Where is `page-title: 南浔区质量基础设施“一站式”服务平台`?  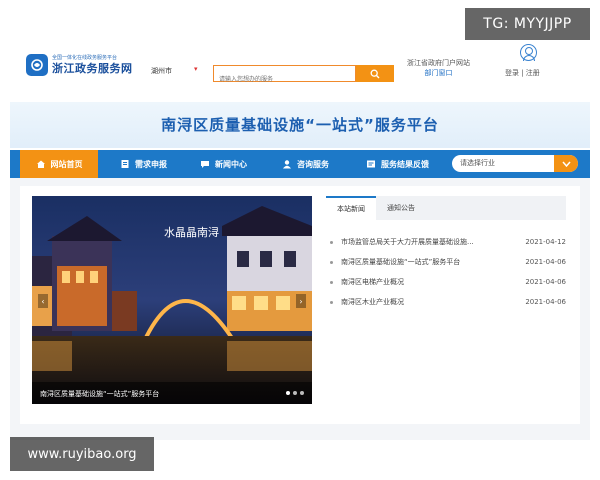 page-title: 南浔区质量基础设施“一站式”服务平台 is located at coordinates (300, 125).